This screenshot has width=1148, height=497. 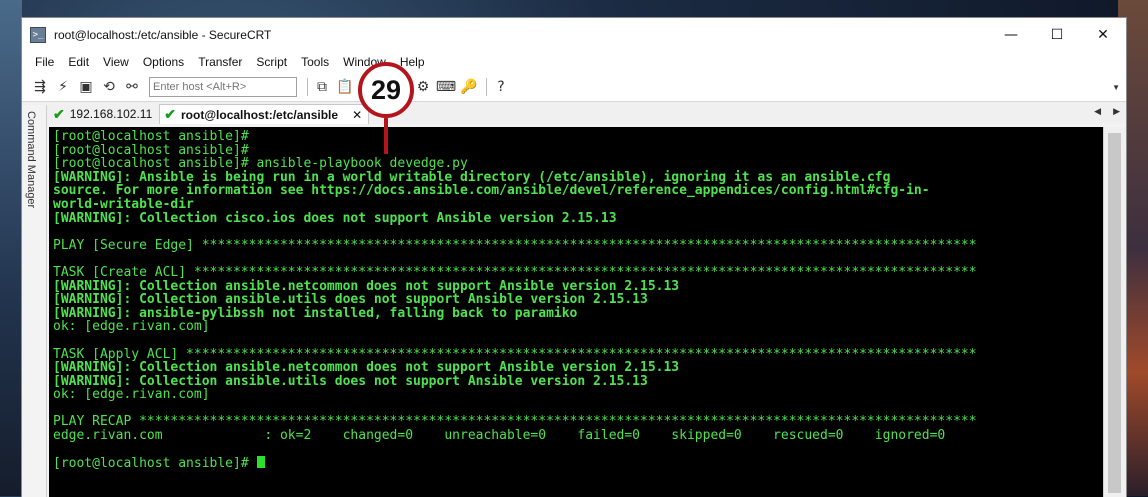 What do you see at coordinates (386, 136) in the screenshot?
I see `annotation-badge-stem` at bounding box center [386, 136].